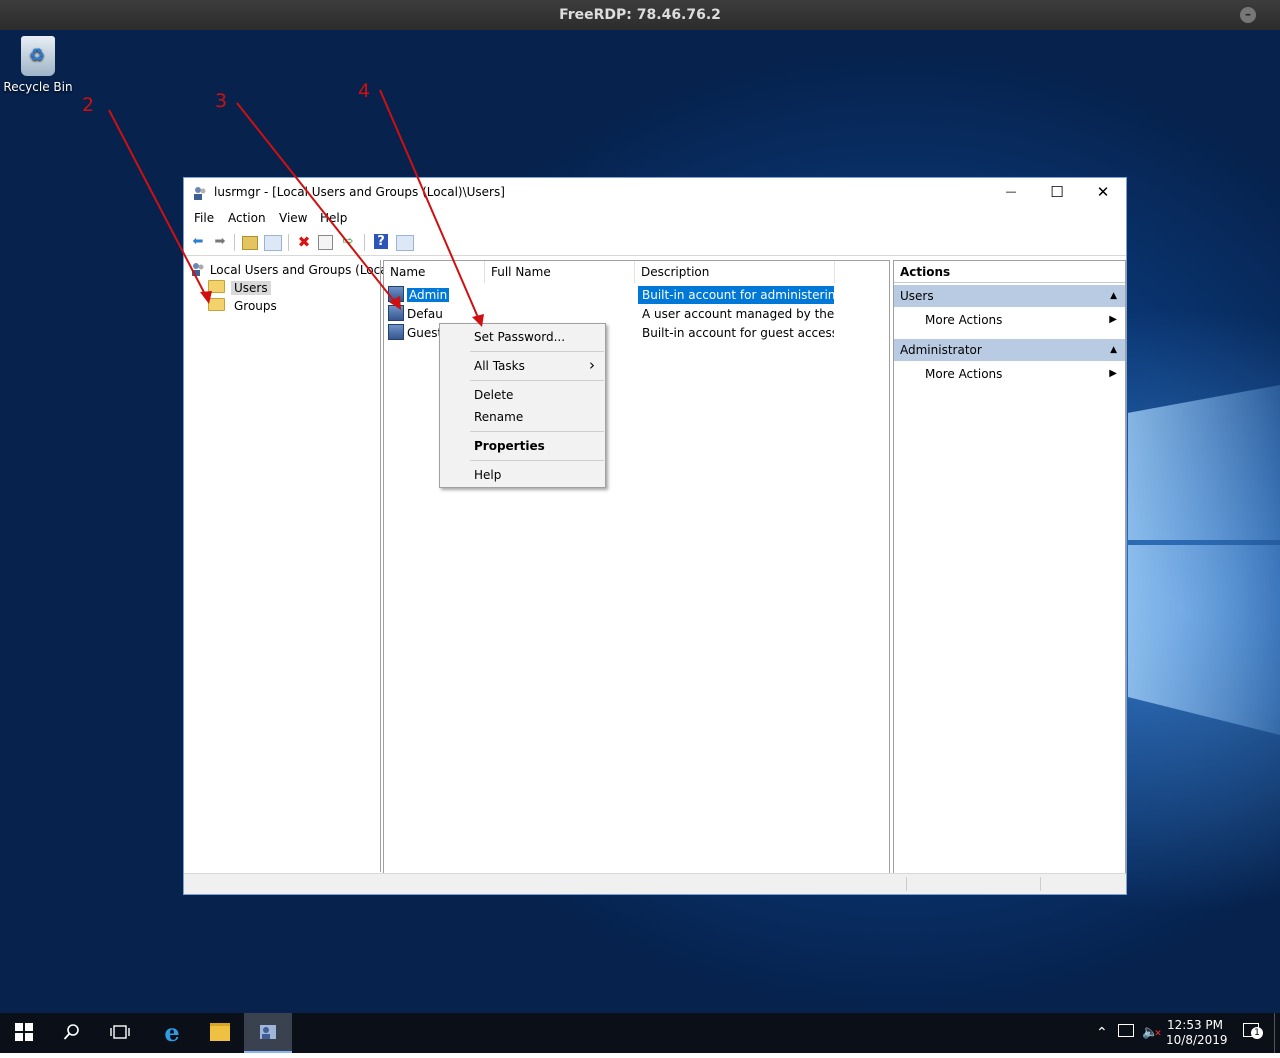  Describe the element at coordinates (204, 218) in the screenshot. I see `menu-file: File` at that location.